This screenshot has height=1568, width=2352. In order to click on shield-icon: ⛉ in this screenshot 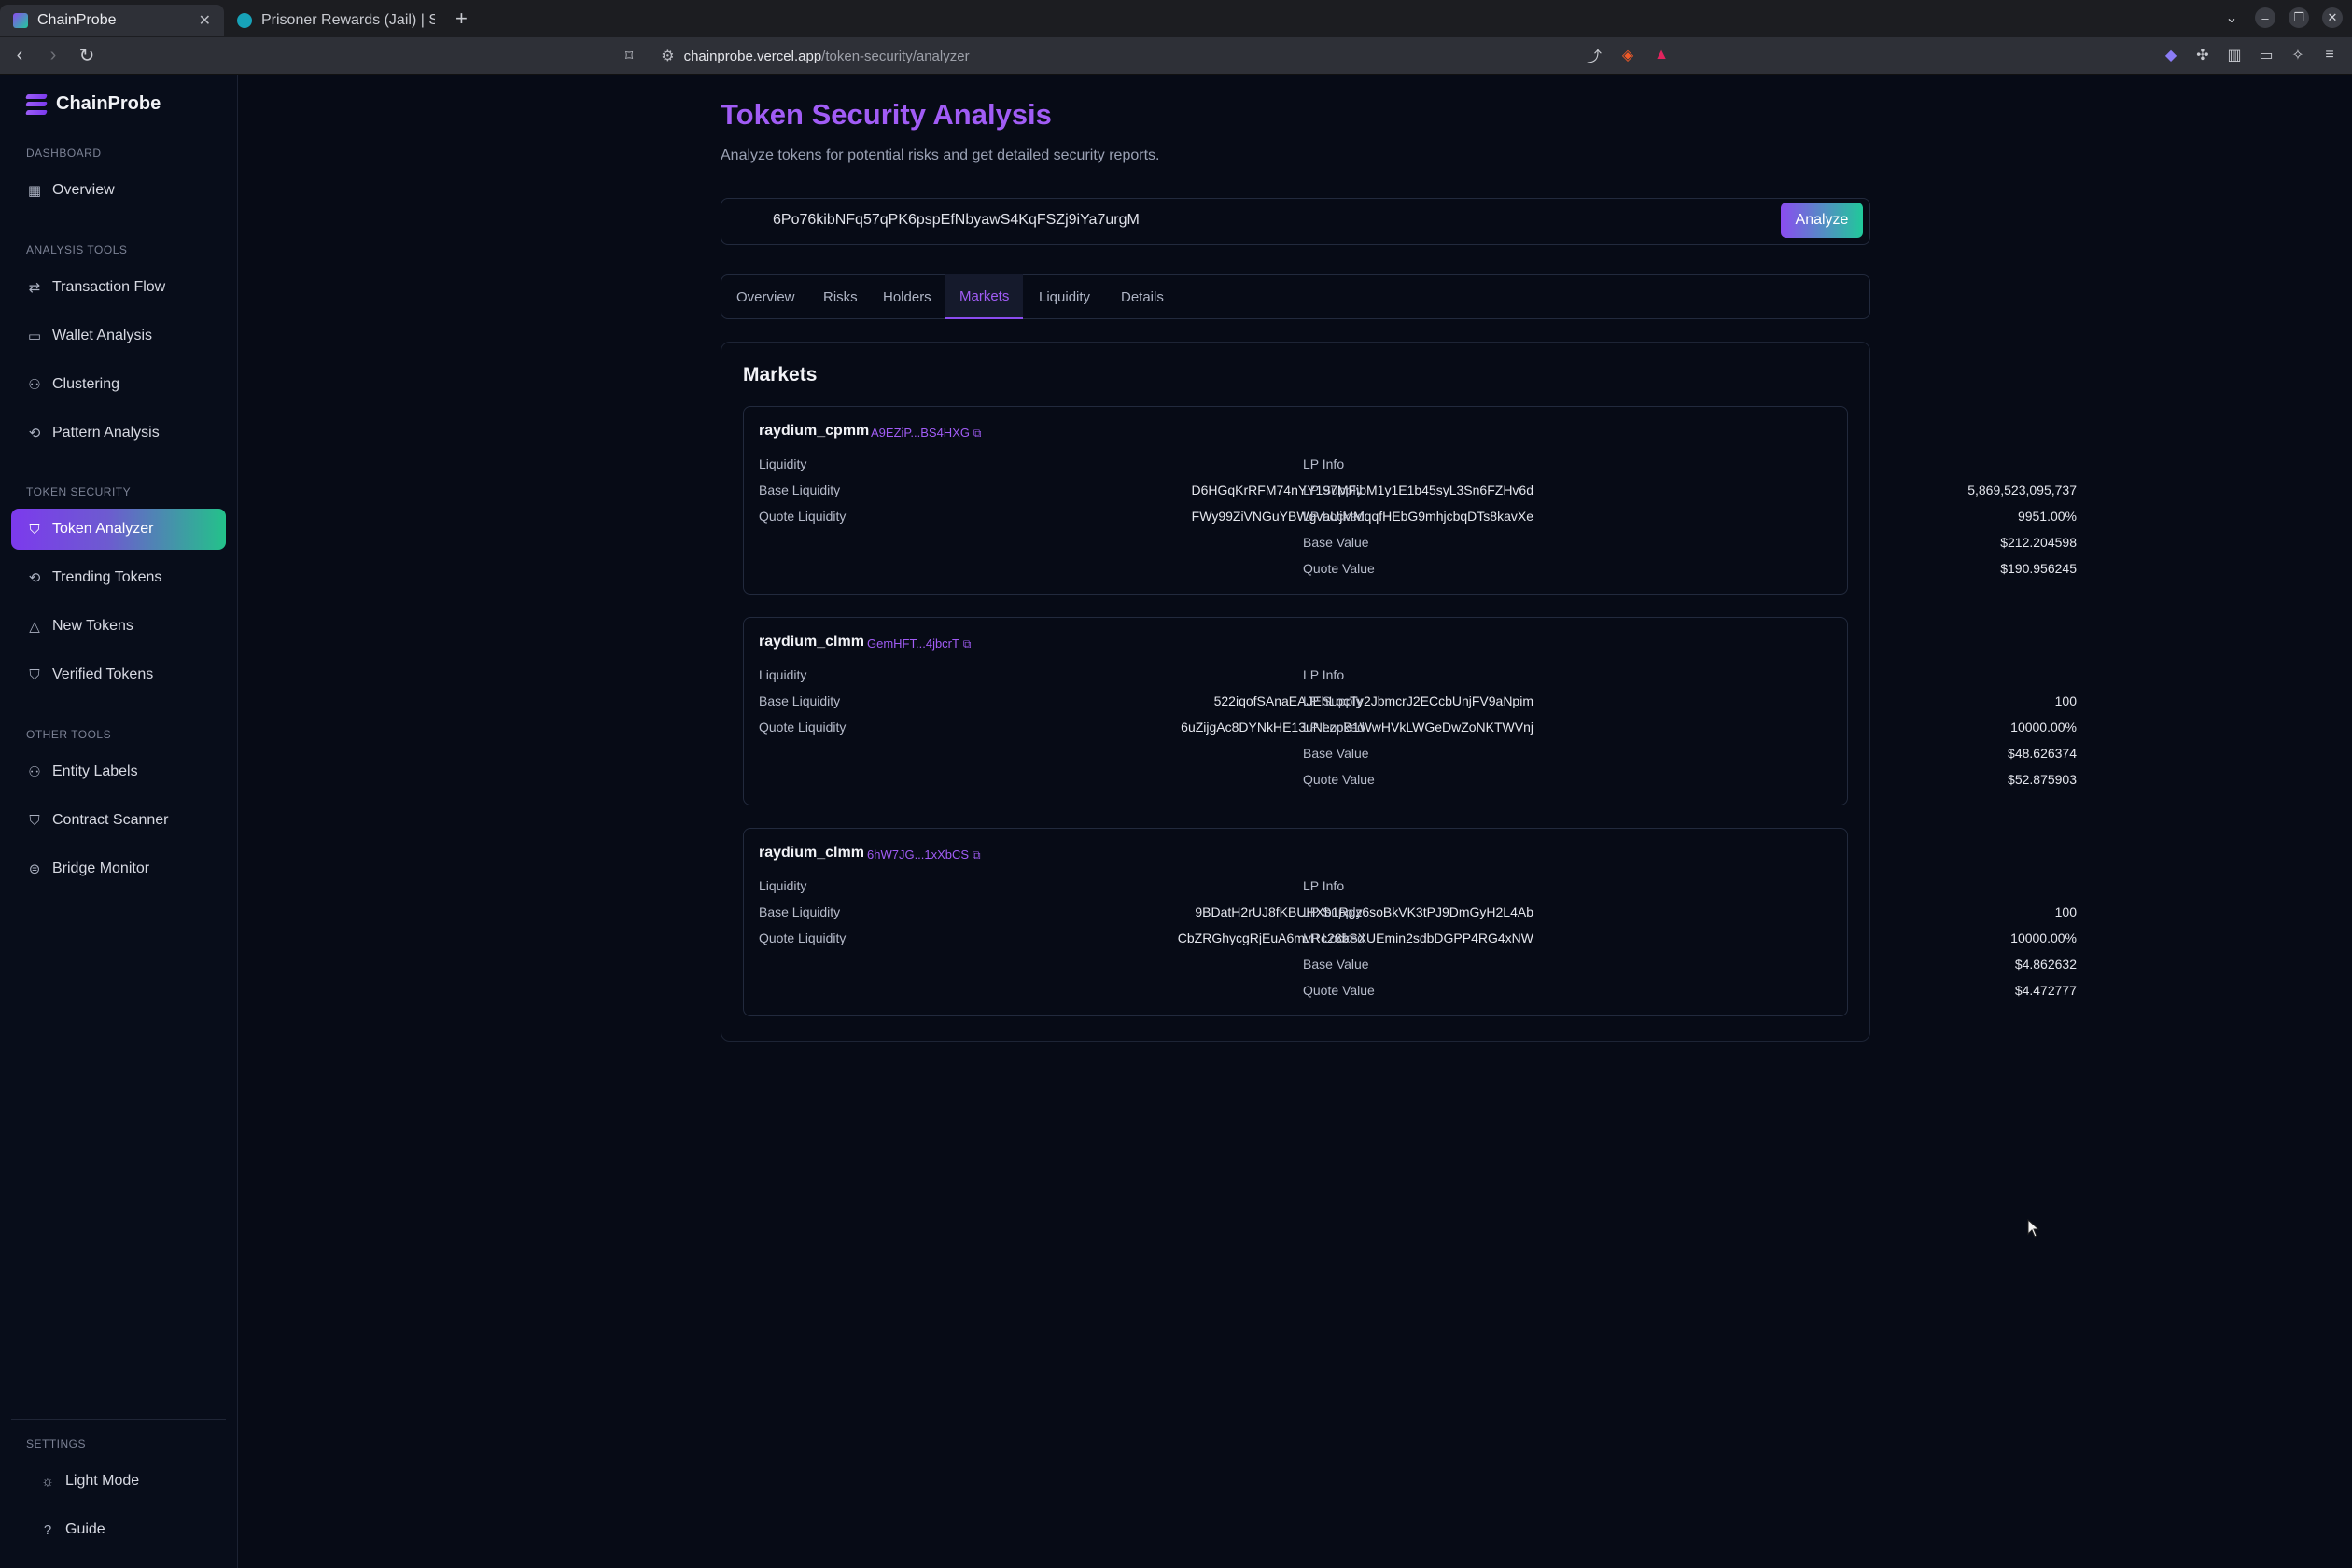, I will do `click(34, 529)`.